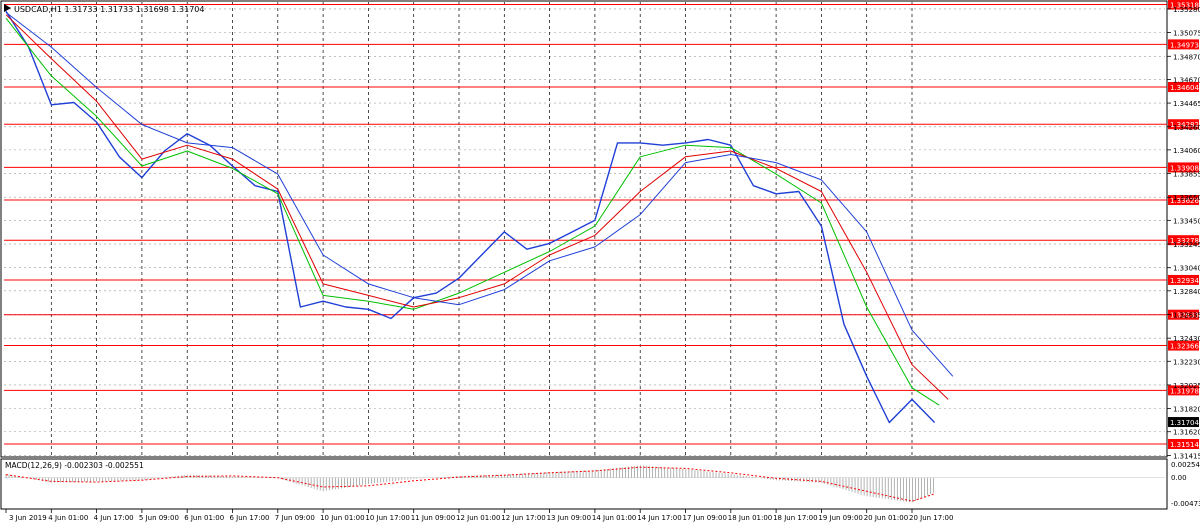 The width and height of the screenshot is (1200, 523). What do you see at coordinates (886, 518) in the screenshot?
I see `x-tick-label: 20 Jun 01:00` at bounding box center [886, 518].